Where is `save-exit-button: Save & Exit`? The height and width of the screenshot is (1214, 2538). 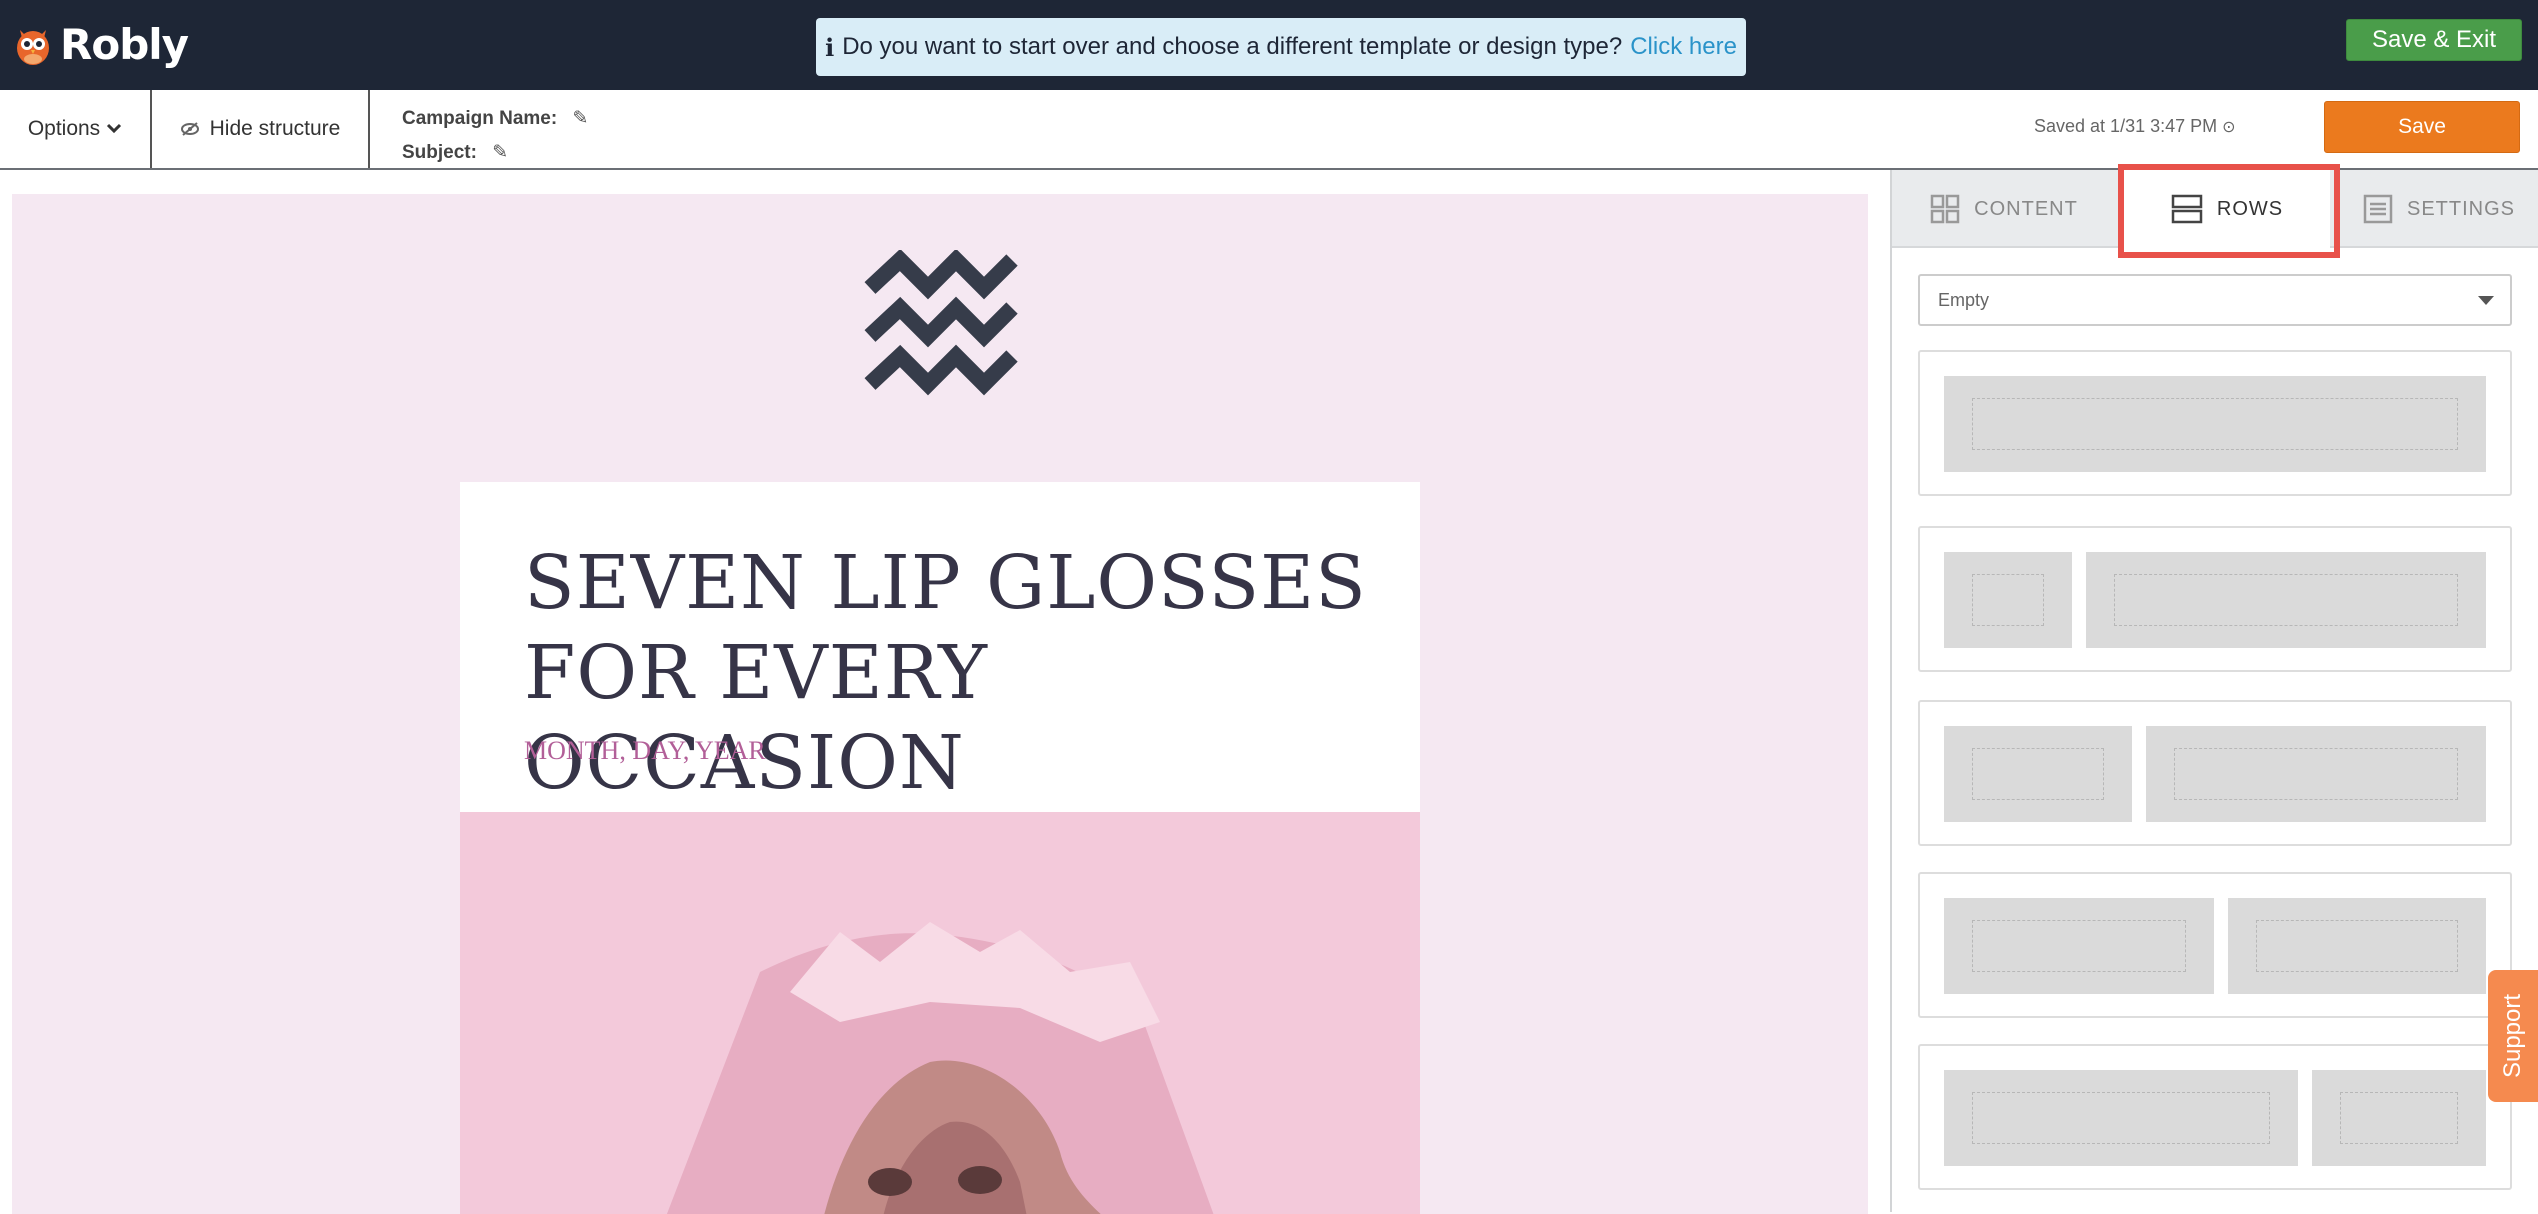
save-exit-button: Save & Exit is located at coordinates (2434, 40).